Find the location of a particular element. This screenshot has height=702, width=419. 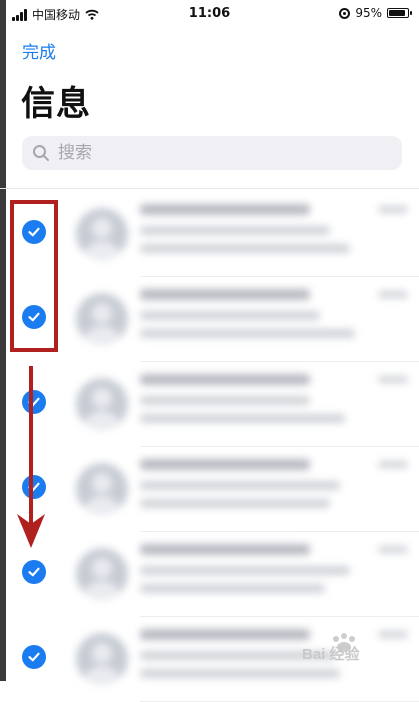

signal-icon is located at coordinates (19, 14).